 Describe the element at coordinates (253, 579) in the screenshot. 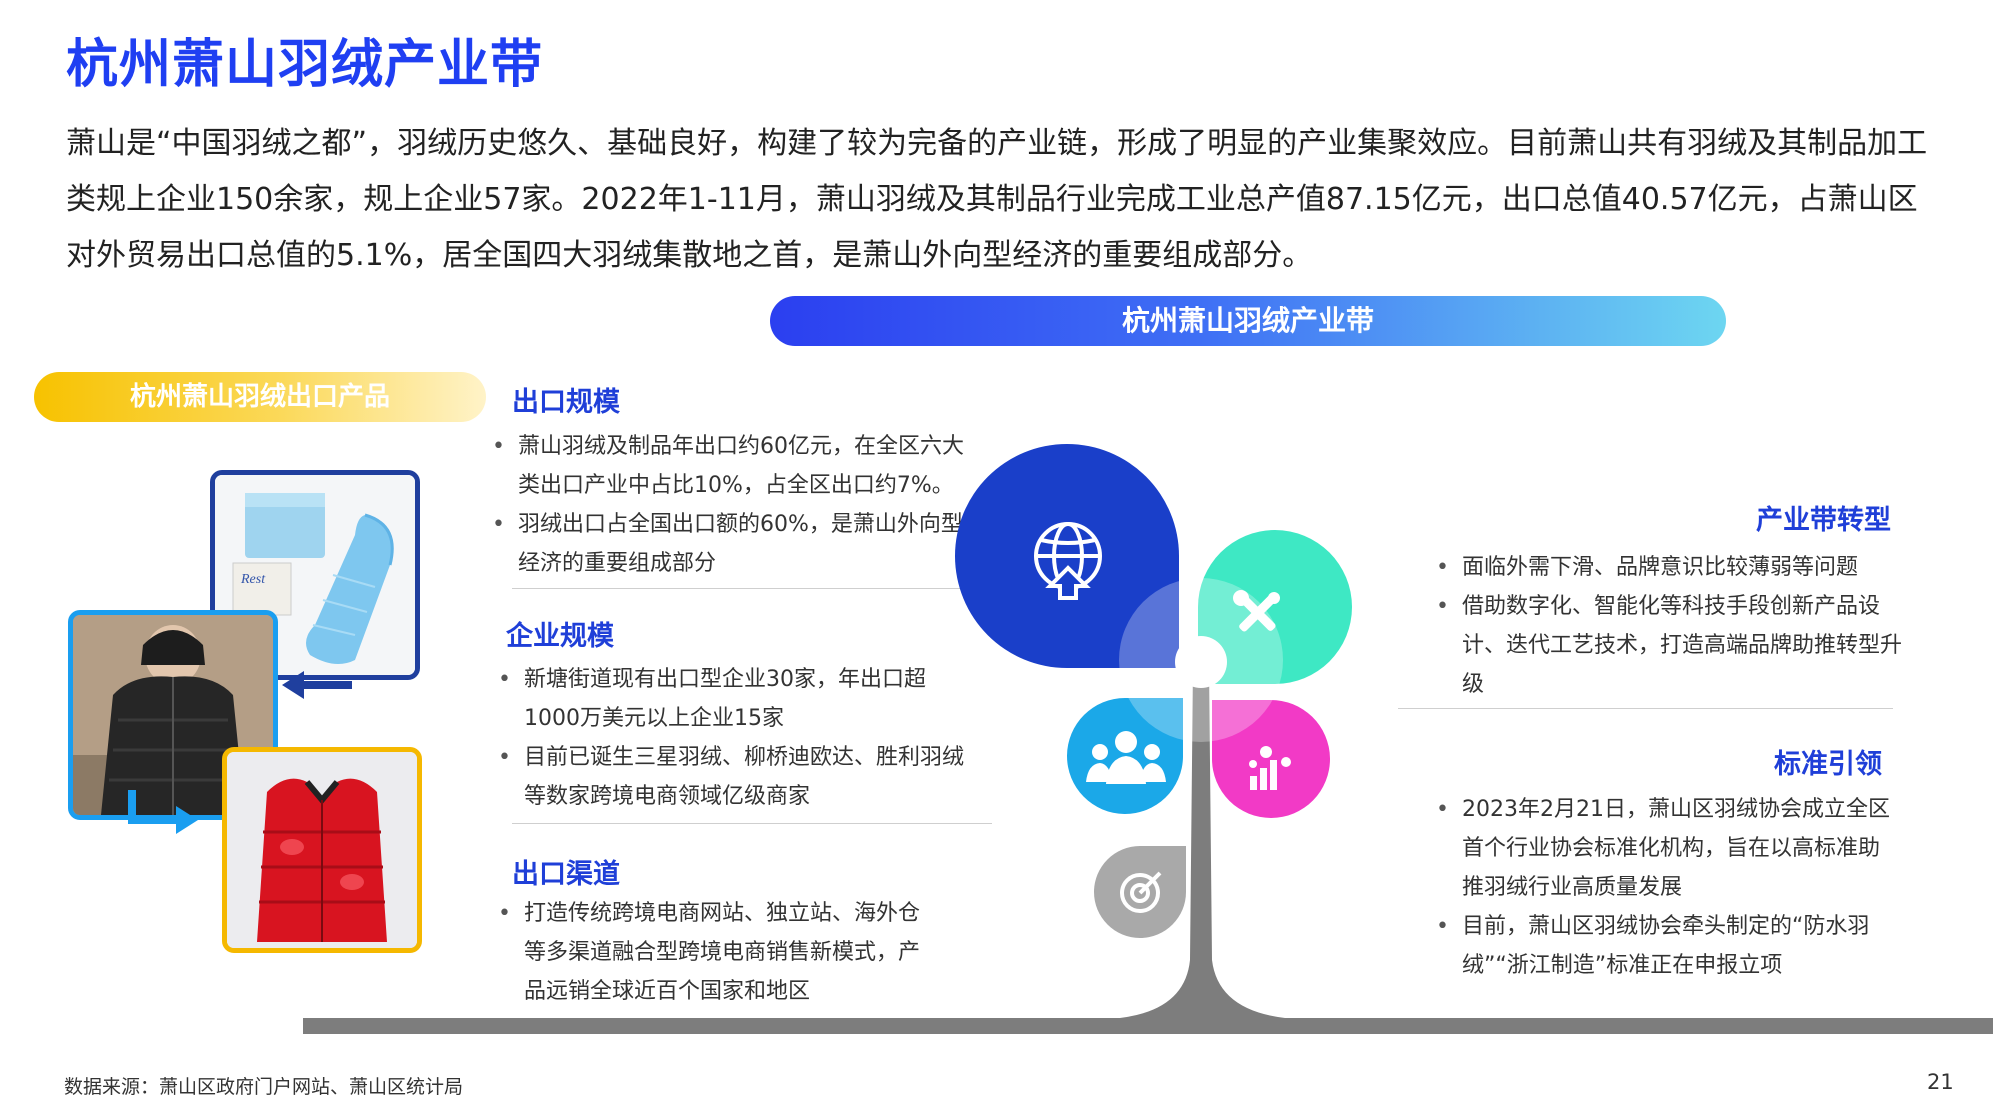

I see `brand-label: Rest` at that location.